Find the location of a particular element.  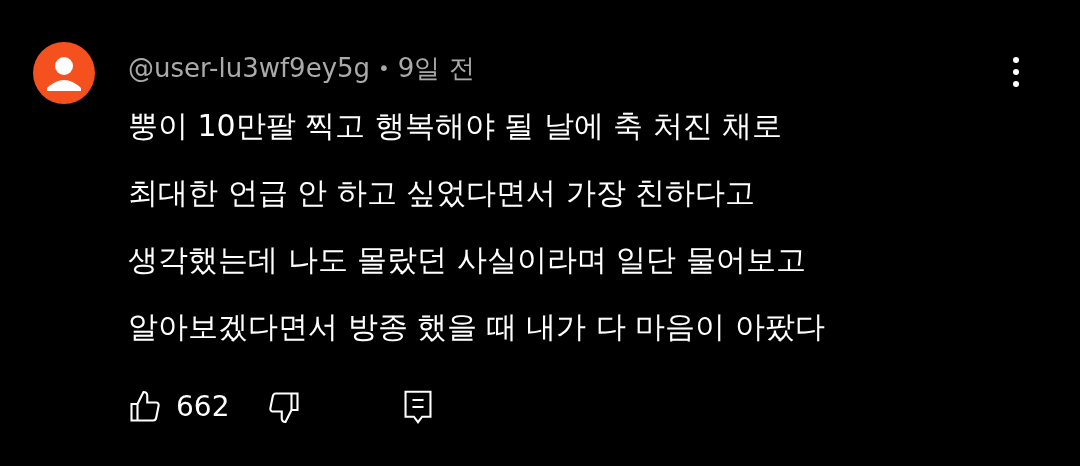

more-options-icon is located at coordinates (1016, 72).